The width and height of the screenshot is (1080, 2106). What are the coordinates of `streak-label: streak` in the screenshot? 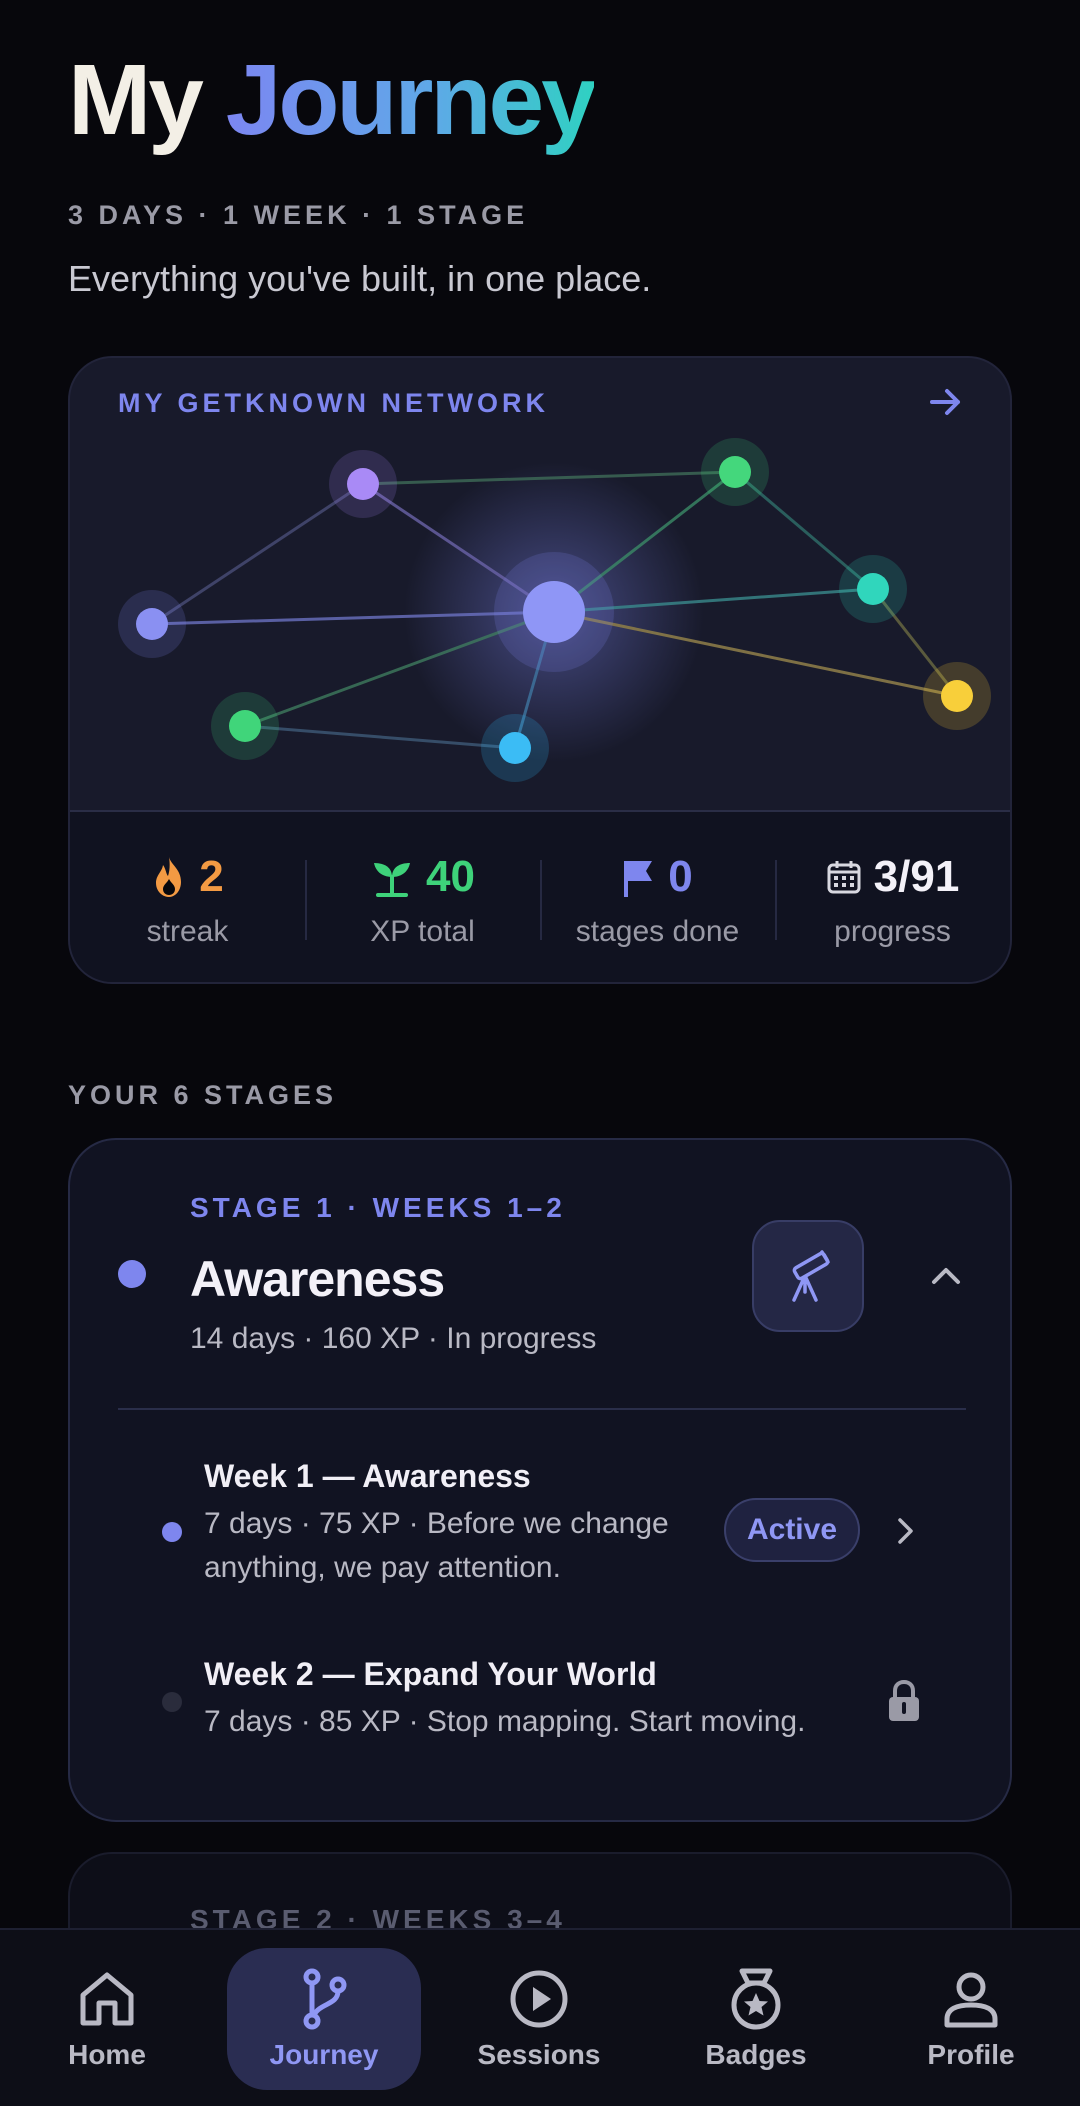 It's located at (187, 931).